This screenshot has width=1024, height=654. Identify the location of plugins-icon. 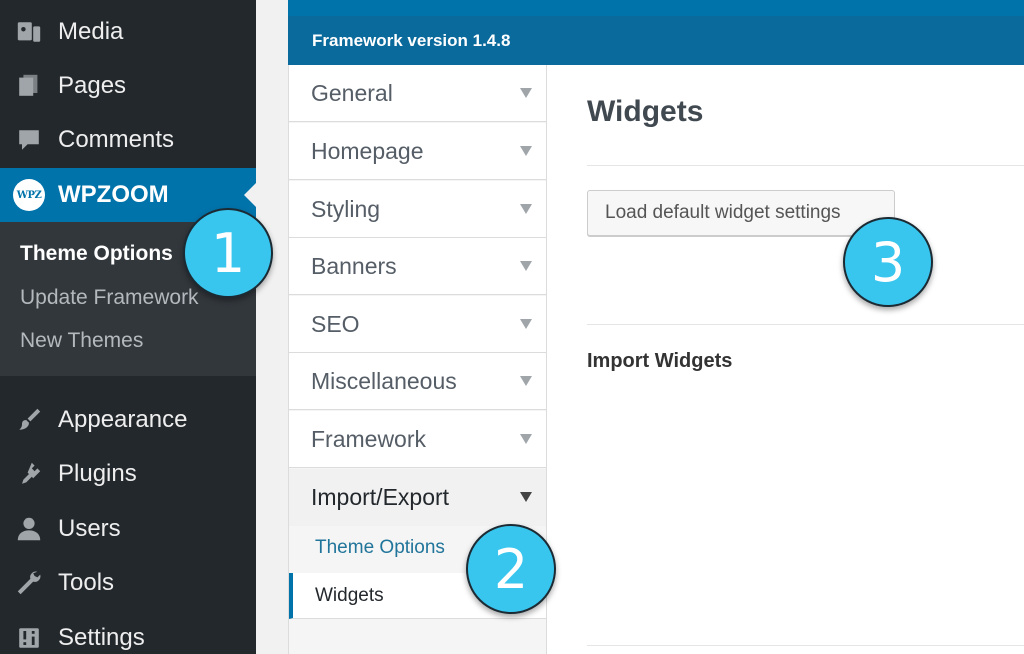
(29, 474).